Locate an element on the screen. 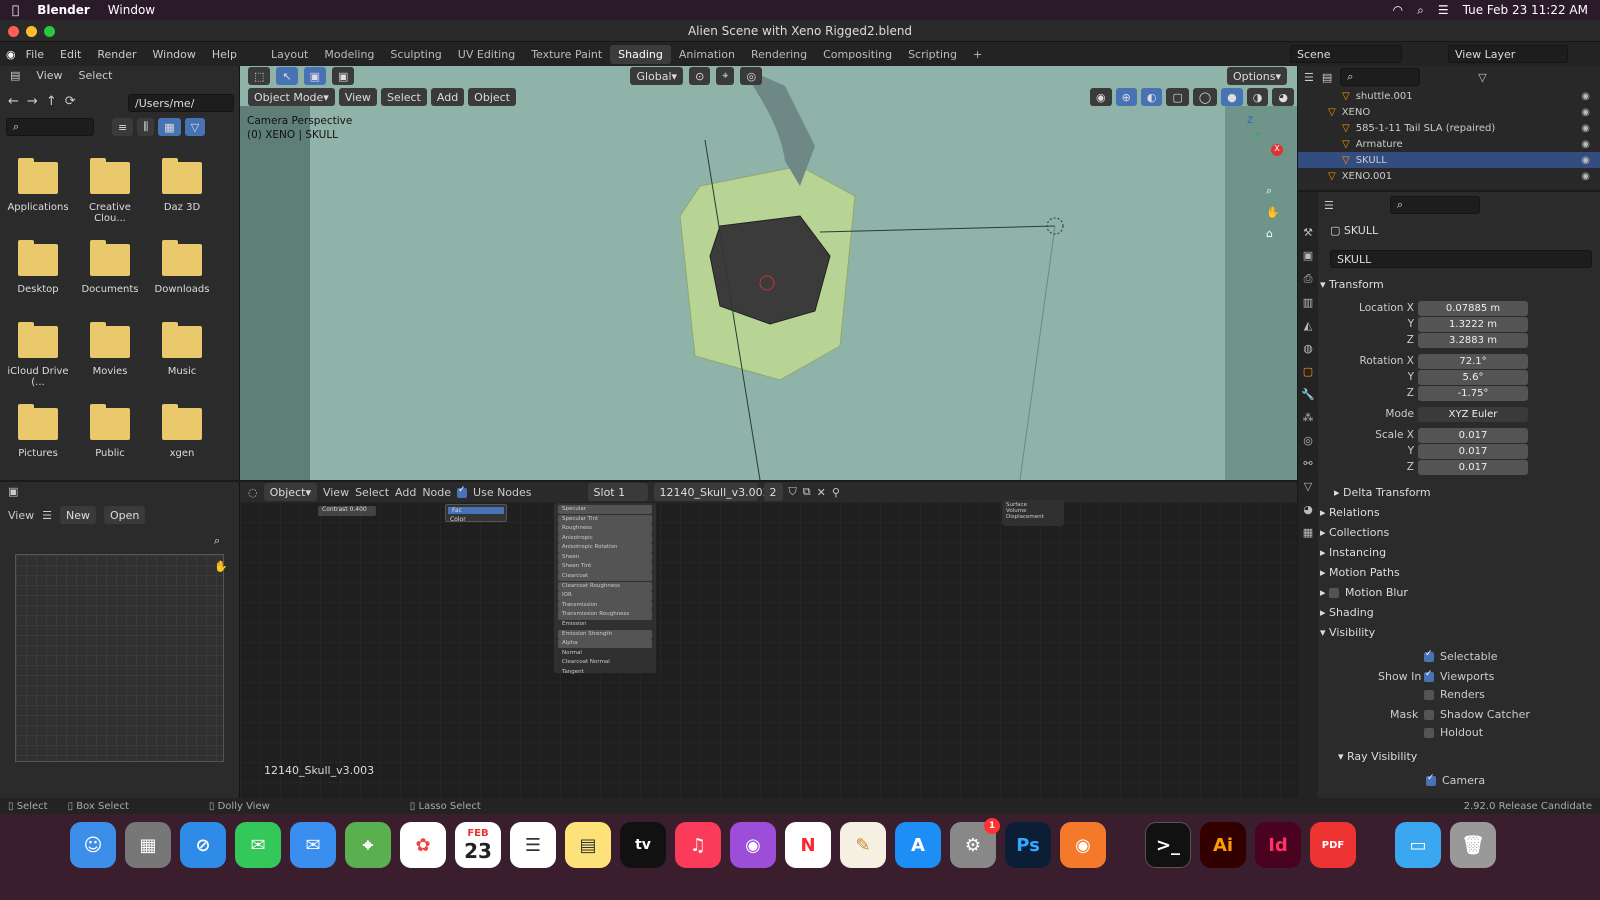 This screenshot has height=900, width=1600. delta-transform-panel: ▸ Delta Transform is located at coordinates (1382, 492).